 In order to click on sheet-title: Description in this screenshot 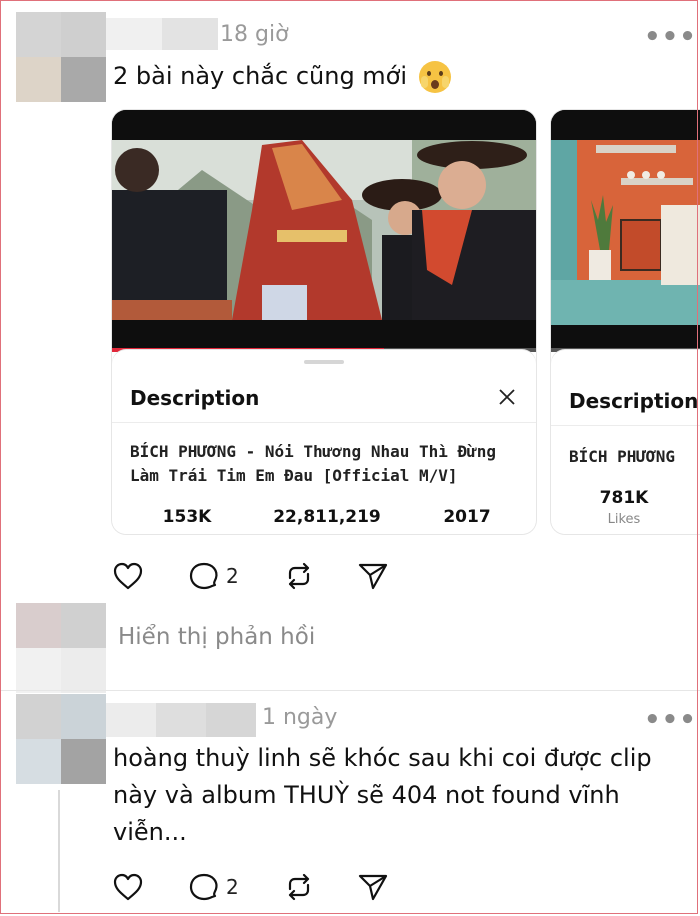, I will do `click(195, 398)`.